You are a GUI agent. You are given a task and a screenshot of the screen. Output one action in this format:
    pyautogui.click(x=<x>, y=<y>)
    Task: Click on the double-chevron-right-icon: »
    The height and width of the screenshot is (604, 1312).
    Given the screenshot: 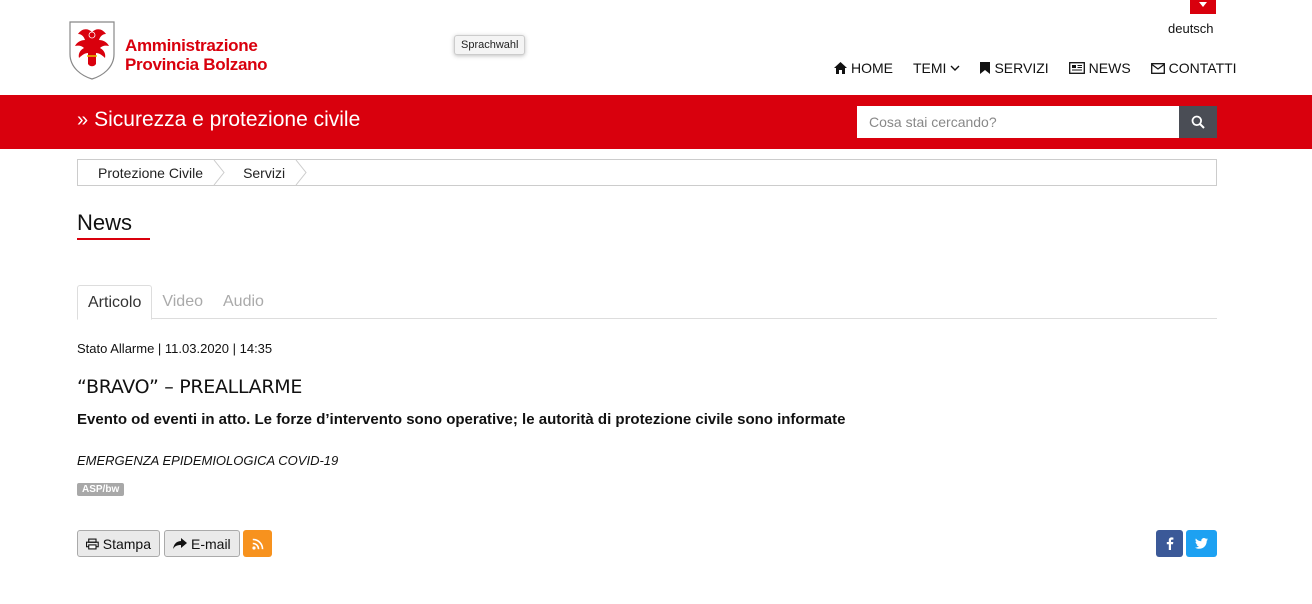 What is the action you would take?
    pyautogui.click(x=83, y=119)
    